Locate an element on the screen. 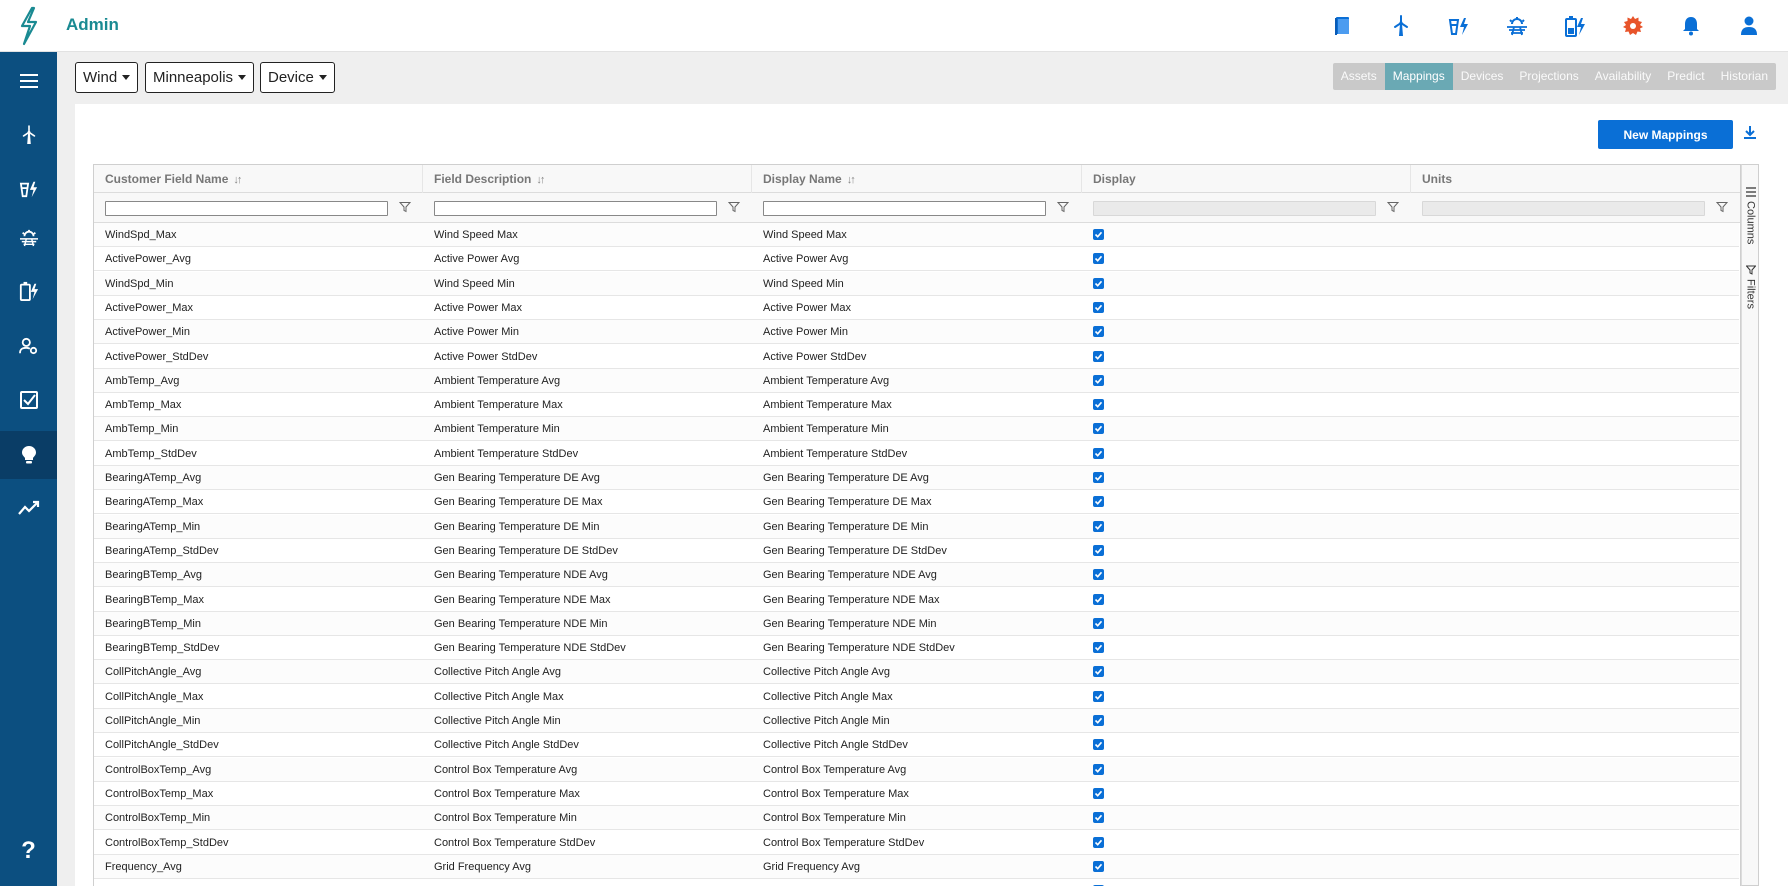 The width and height of the screenshot is (1788, 886). brand-logo-icon is located at coordinates (28, 26).